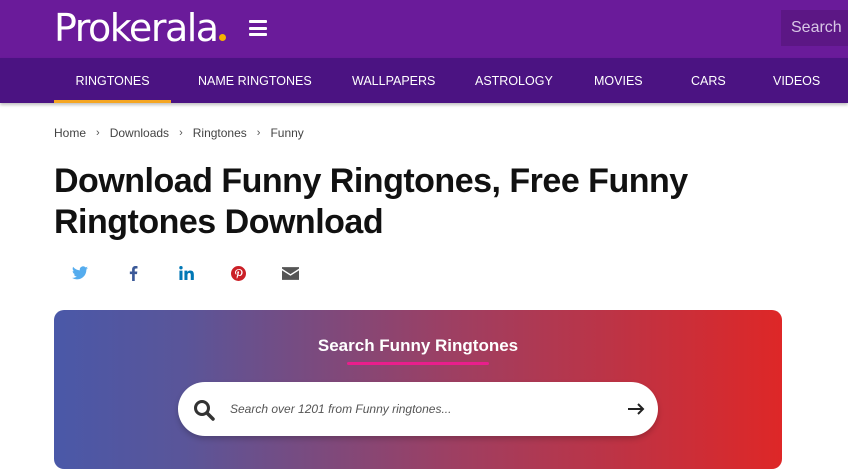  I want to click on nav-item-astrology: ASTROLOGY, so click(514, 80).